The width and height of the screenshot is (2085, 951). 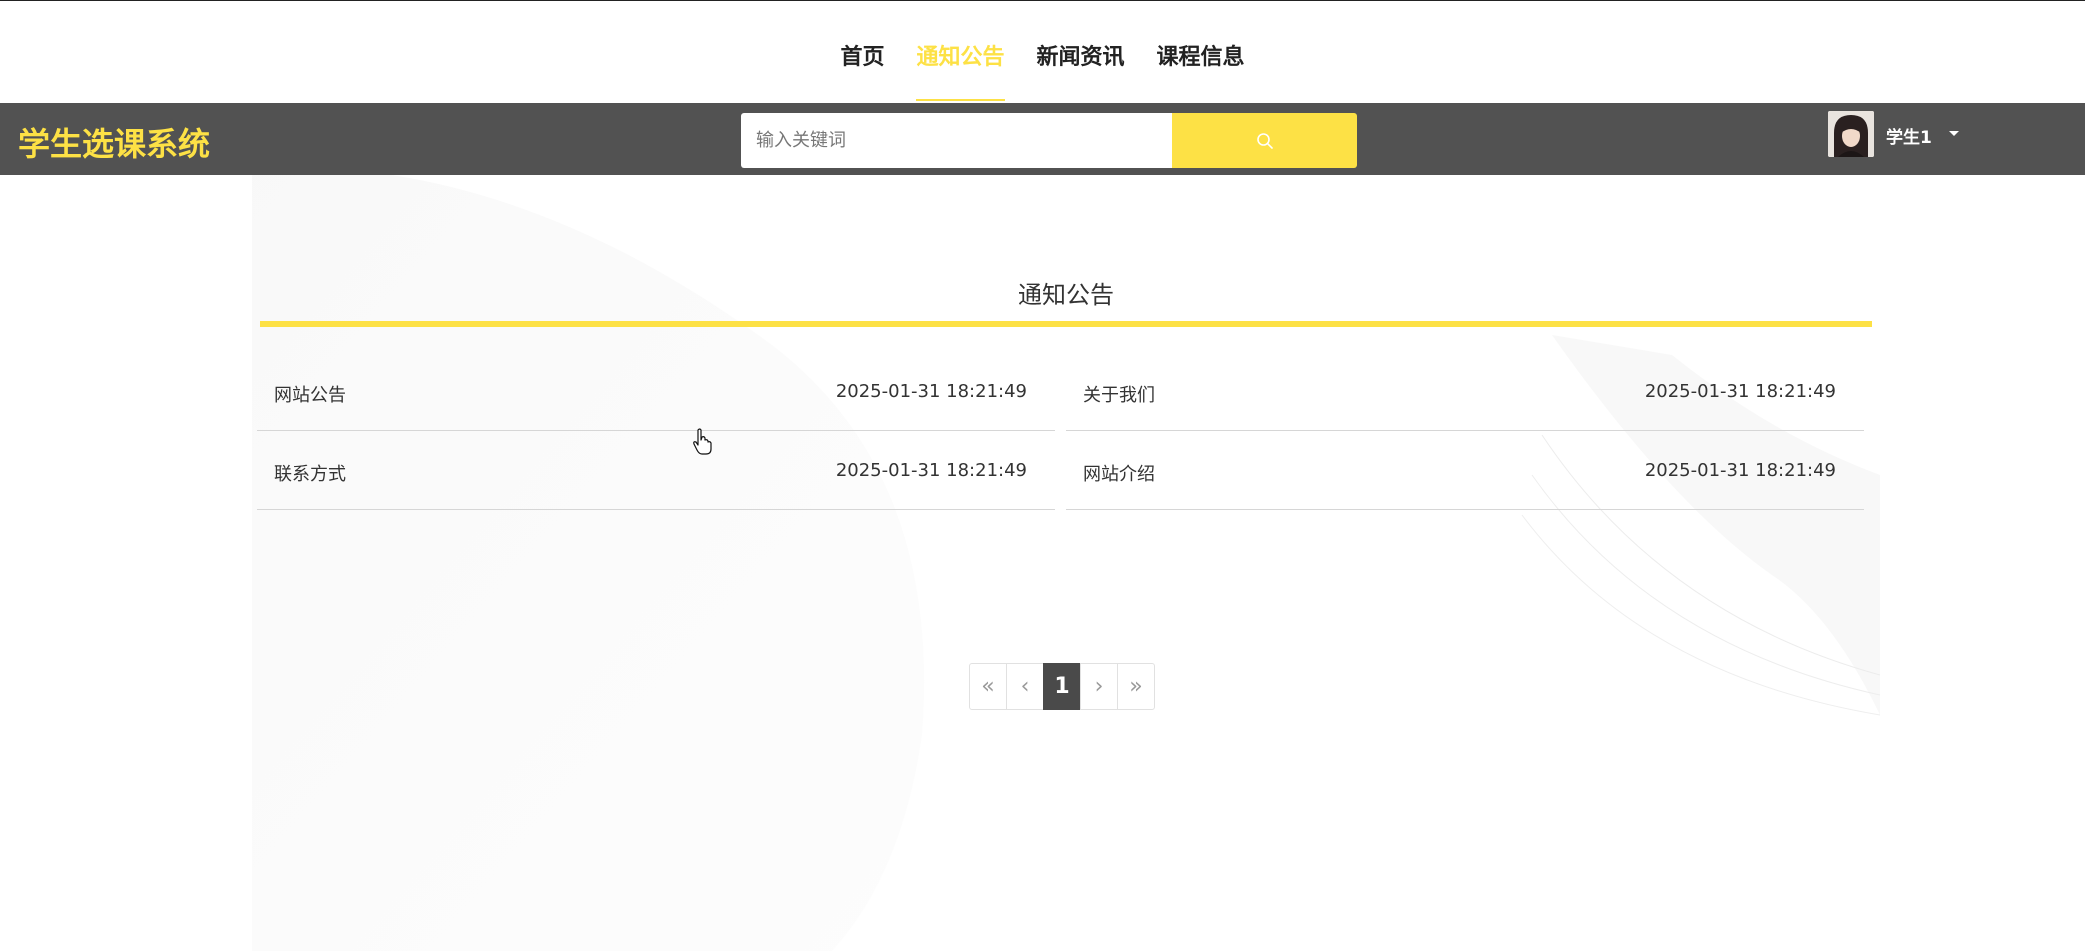 I want to click on avatar, so click(x=1851, y=134).